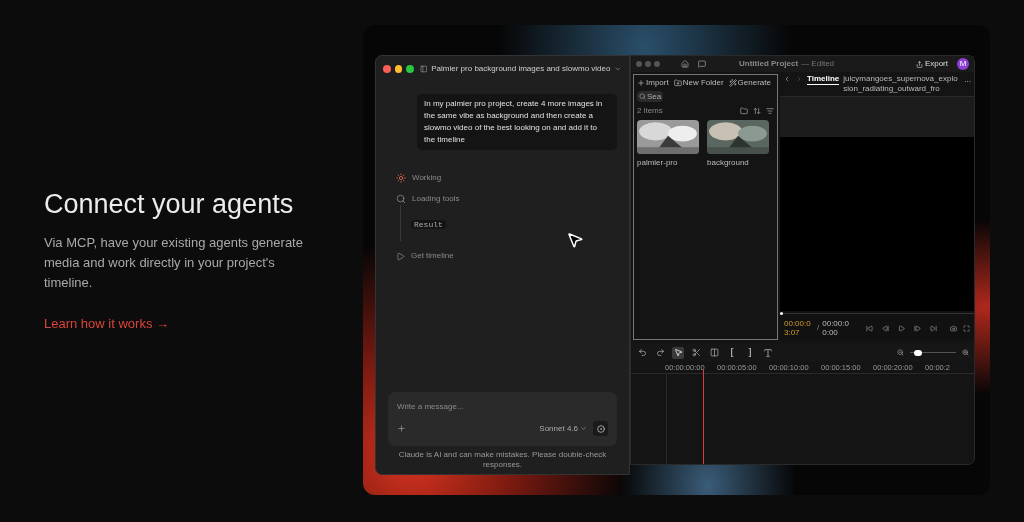 The image size is (1024, 522). Describe the element at coordinates (769, 64) in the screenshot. I see `project-title: Untitled Project` at that location.